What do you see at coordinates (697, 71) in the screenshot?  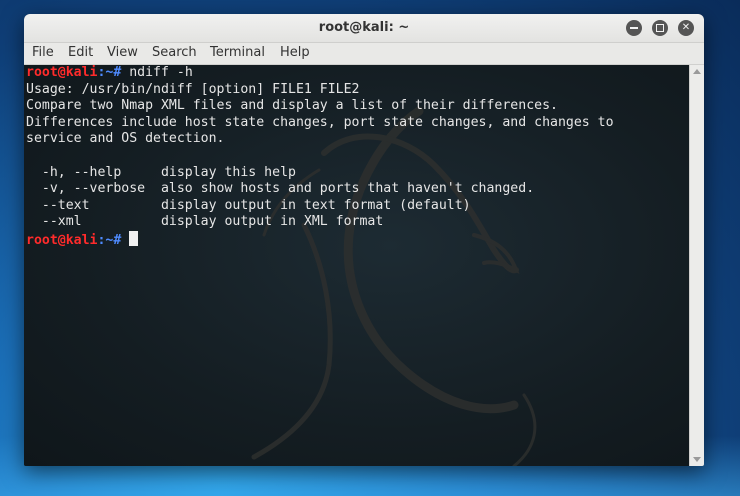 I see `scroll-up-icon` at bounding box center [697, 71].